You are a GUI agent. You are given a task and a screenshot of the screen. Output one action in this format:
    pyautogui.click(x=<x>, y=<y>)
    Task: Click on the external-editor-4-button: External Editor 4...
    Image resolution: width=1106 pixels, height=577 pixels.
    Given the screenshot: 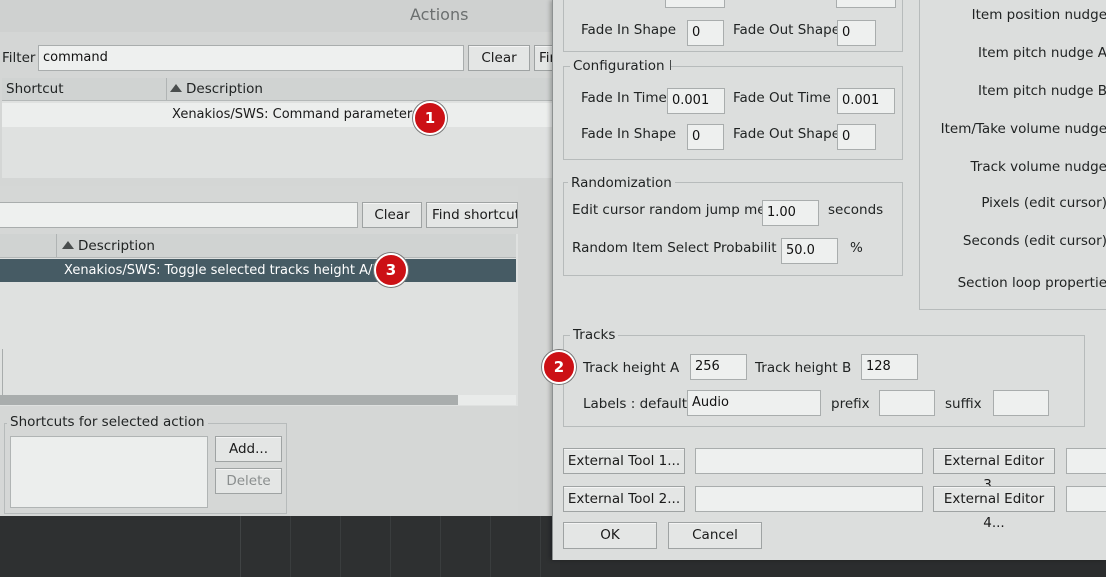 What is the action you would take?
    pyautogui.click(x=994, y=508)
    